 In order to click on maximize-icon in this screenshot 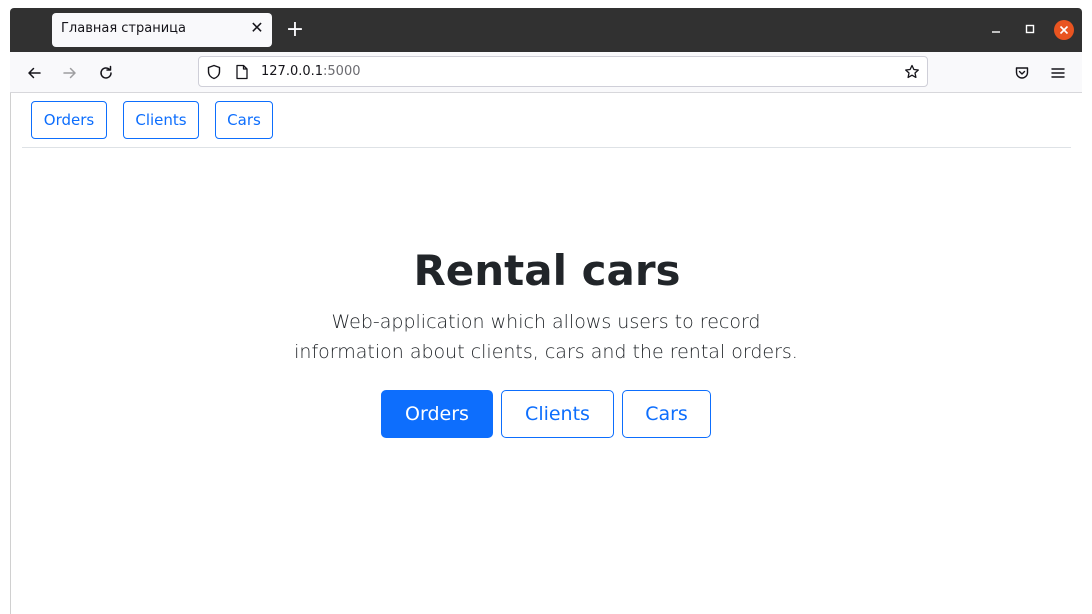, I will do `click(1030, 30)`.